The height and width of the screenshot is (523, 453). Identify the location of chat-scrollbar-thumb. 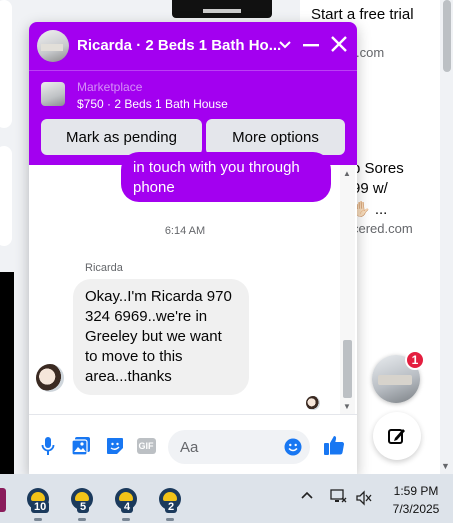
(347, 369).